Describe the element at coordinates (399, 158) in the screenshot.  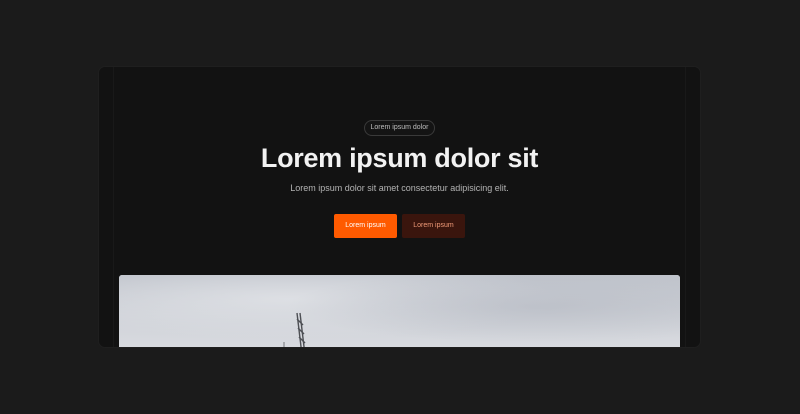
I see `hero-title: Lorem ipsum dolor sit` at that location.